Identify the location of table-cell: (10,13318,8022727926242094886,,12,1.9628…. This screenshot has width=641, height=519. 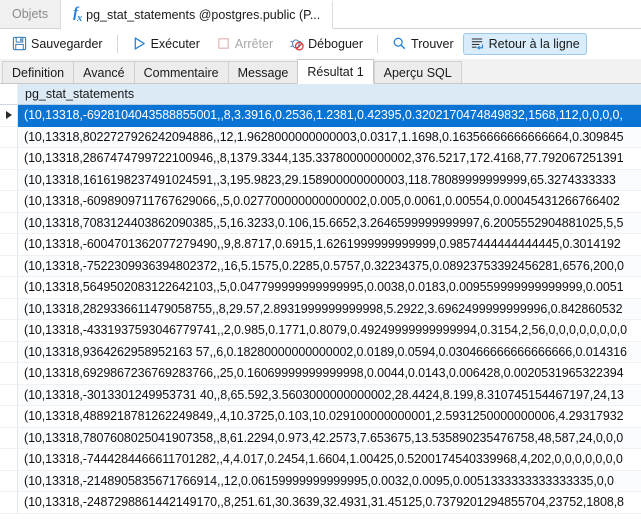
(329, 137).